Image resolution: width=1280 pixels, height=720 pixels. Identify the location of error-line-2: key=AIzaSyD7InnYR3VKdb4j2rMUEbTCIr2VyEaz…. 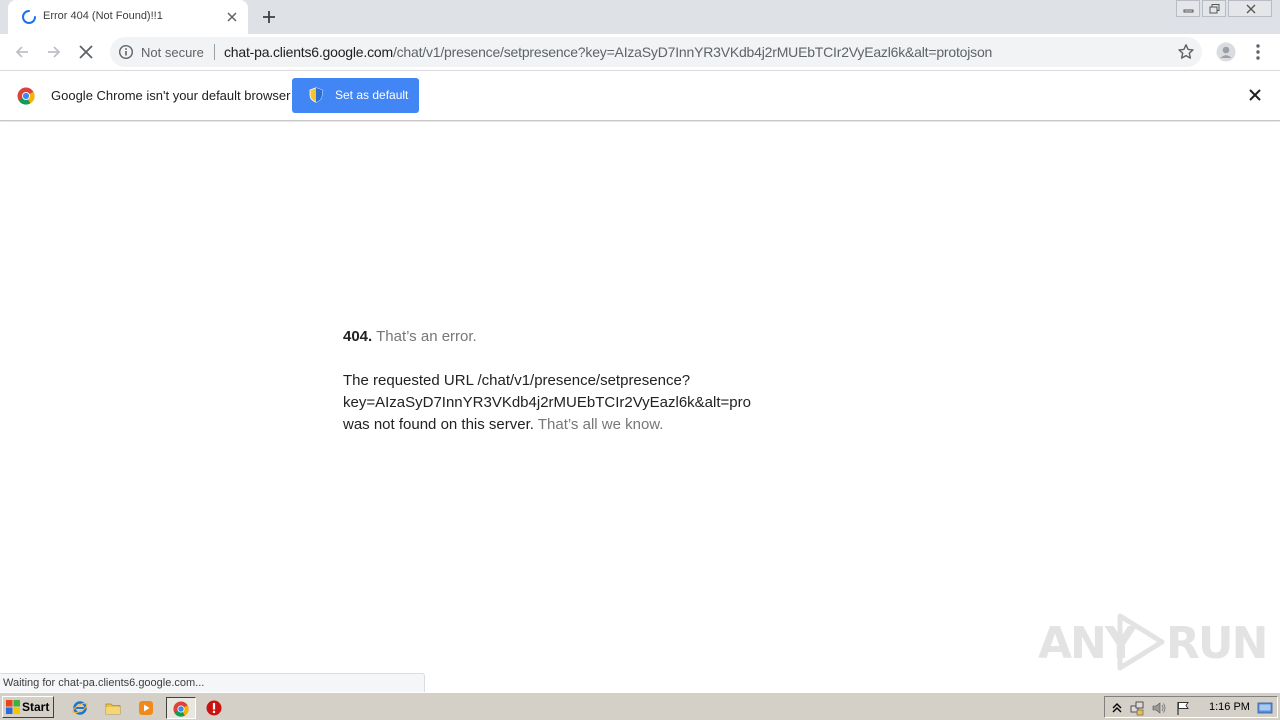
(547, 402).